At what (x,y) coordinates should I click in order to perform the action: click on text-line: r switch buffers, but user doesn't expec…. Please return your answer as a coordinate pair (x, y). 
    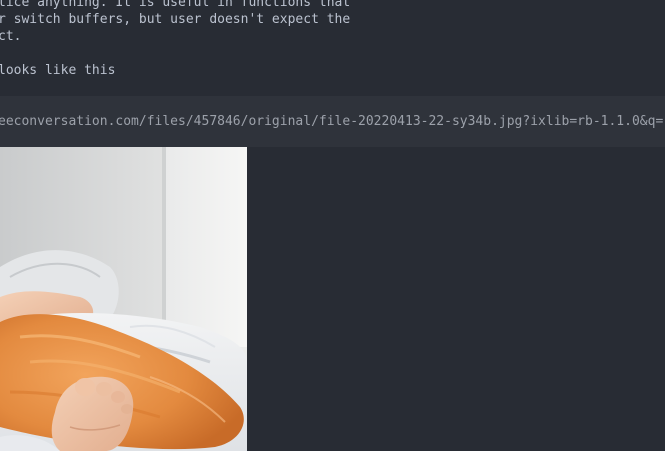
    Looking at the image, I should click on (175, 19).